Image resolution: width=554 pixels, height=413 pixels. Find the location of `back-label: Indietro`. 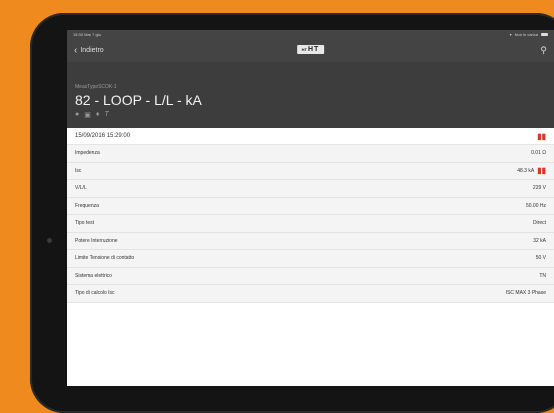

back-label: Indietro is located at coordinates (92, 50).